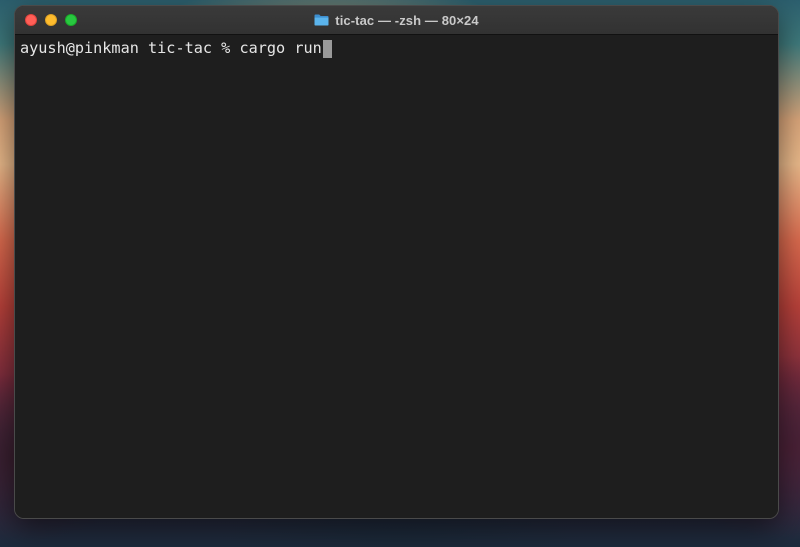 The image size is (800, 547). What do you see at coordinates (396, 48) in the screenshot?
I see `command-line: ayush@pinkman tic-tac % cargo run` at bounding box center [396, 48].